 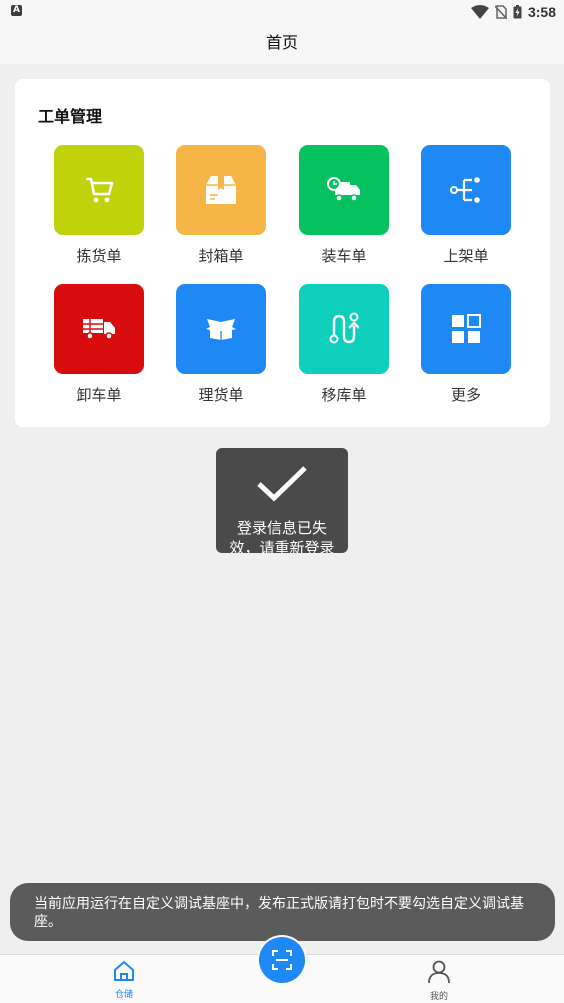 I want to click on battery-icon, so click(x=517, y=12).